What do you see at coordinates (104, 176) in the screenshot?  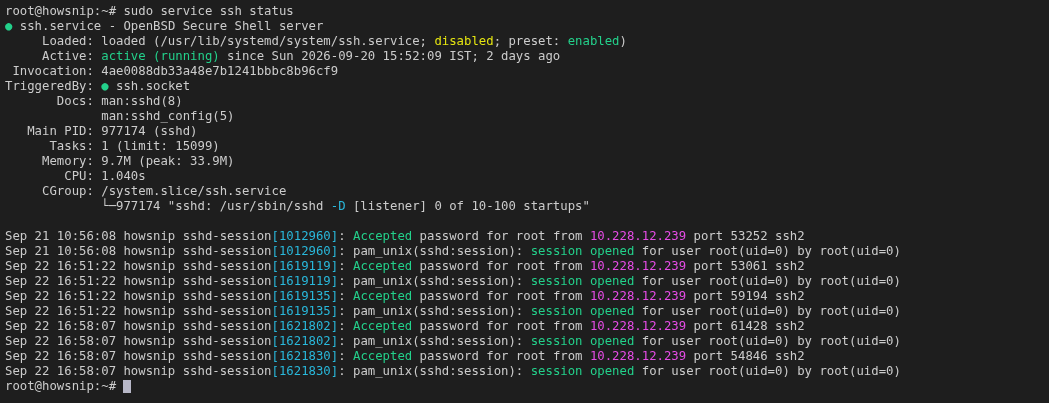 I see `terminal-line: CPU: 1.040s` at bounding box center [104, 176].